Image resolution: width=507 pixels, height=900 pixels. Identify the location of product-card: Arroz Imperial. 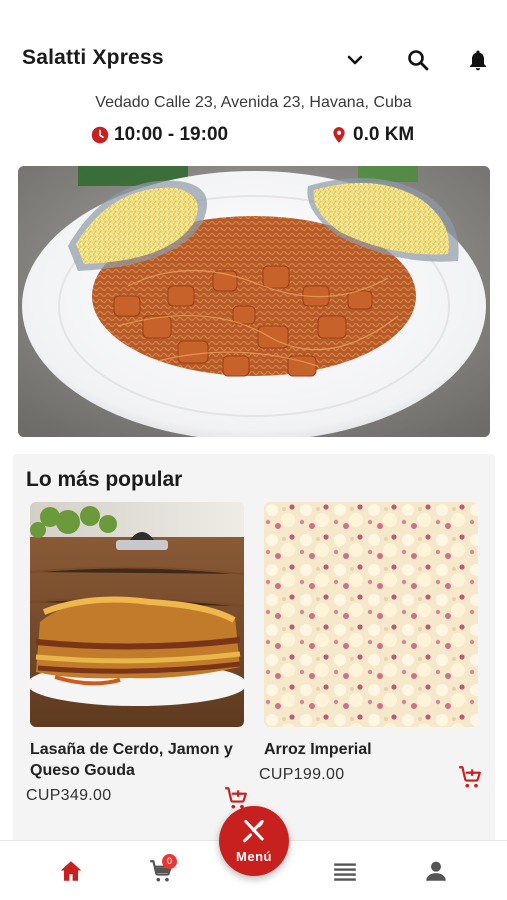
(371, 631).